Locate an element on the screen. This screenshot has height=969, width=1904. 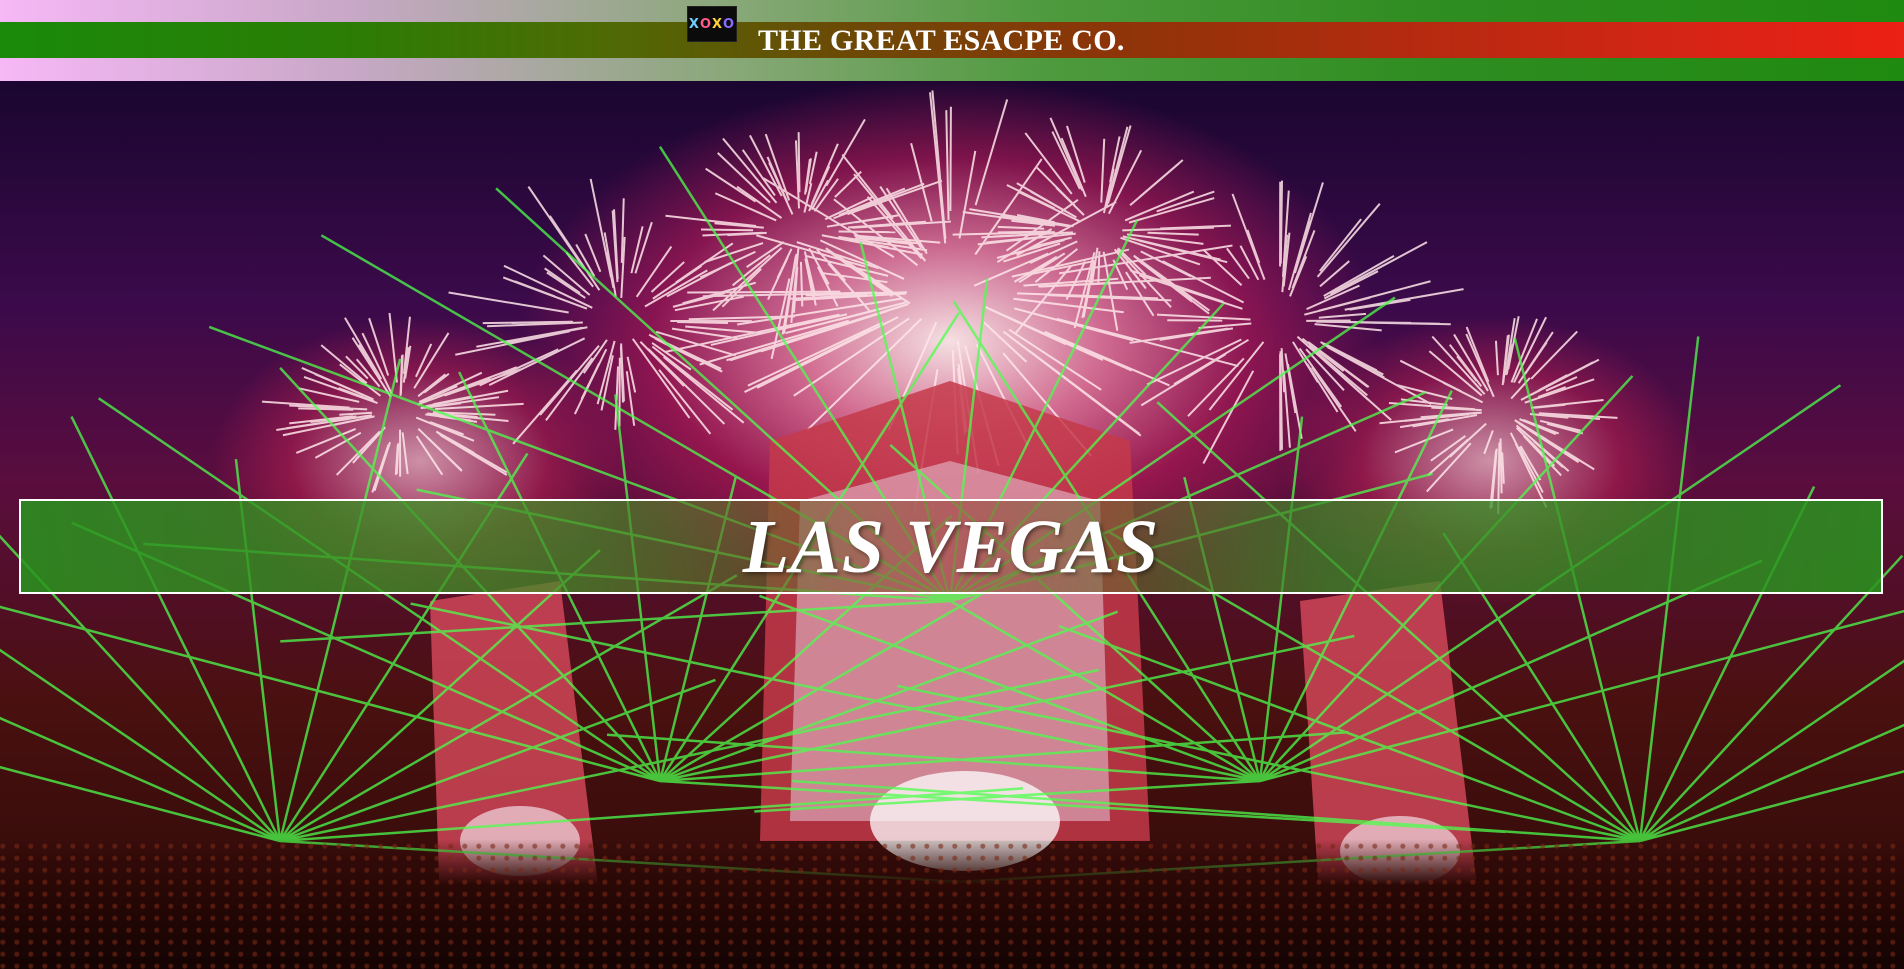
brand-title: THE GREAT ESACPE CO. is located at coordinates (941, 40).